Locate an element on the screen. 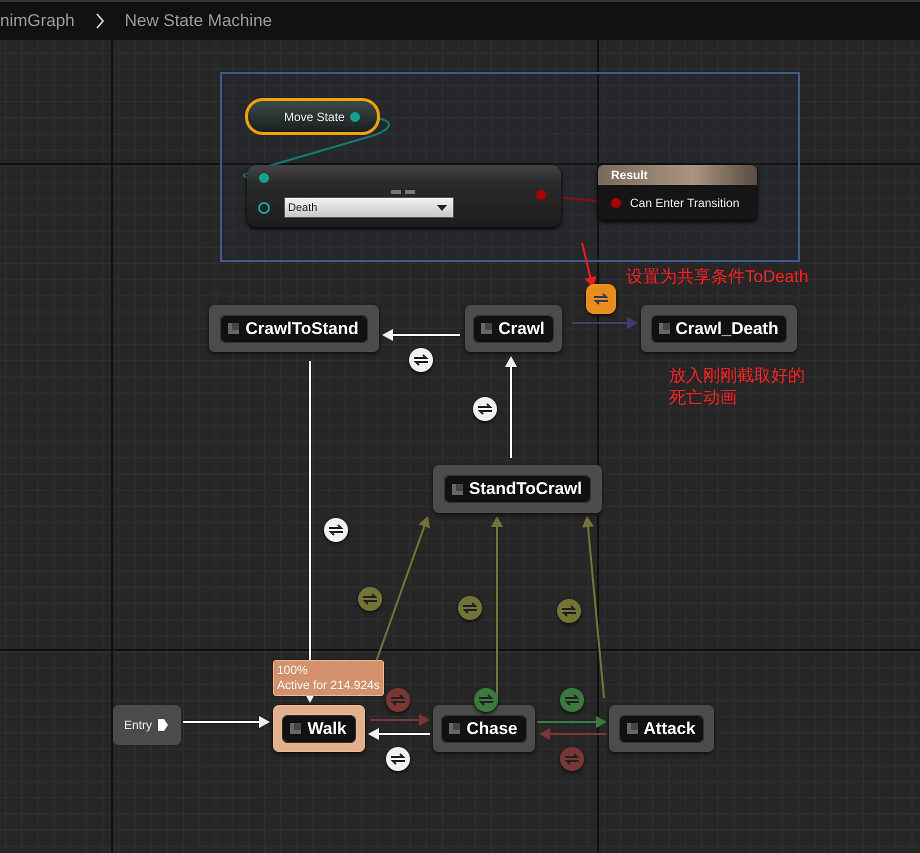 This screenshot has height=853, width=920. state-node: Crawl_Death is located at coordinates (719, 328).